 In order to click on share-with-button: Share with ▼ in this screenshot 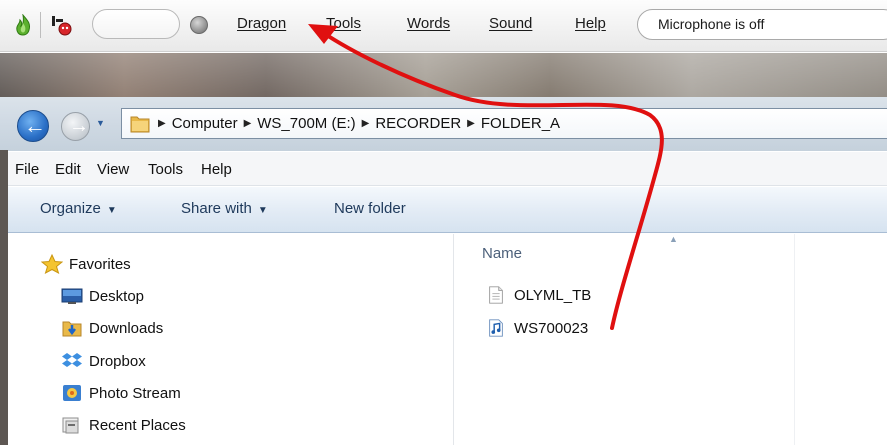, I will do `click(224, 208)`.